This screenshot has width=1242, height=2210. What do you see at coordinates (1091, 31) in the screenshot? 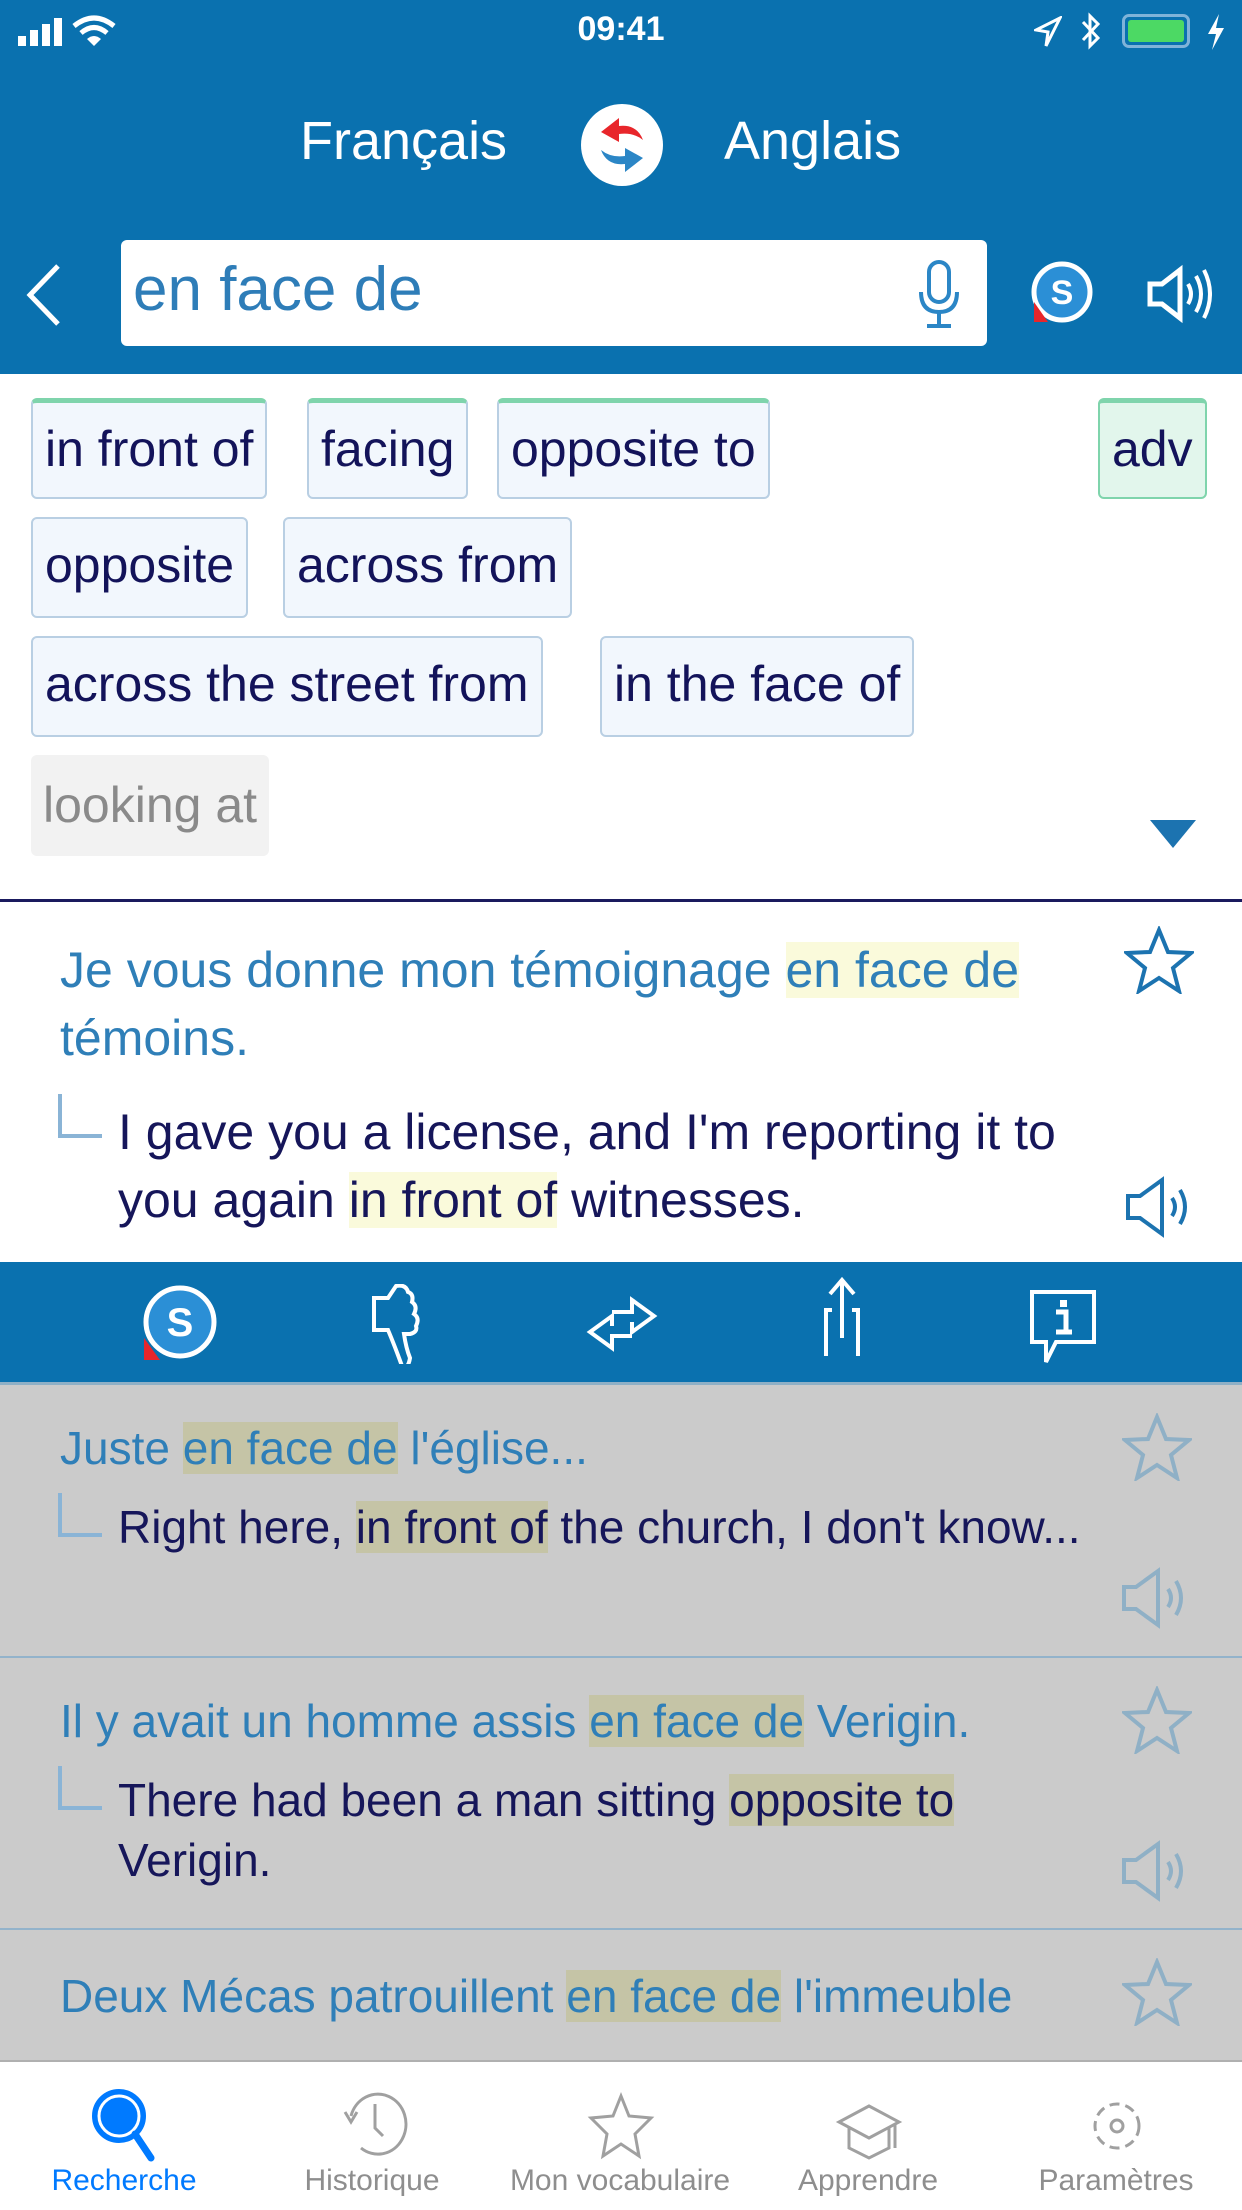
I see `bluetooth-icon` at bounding box center [1091, 31].